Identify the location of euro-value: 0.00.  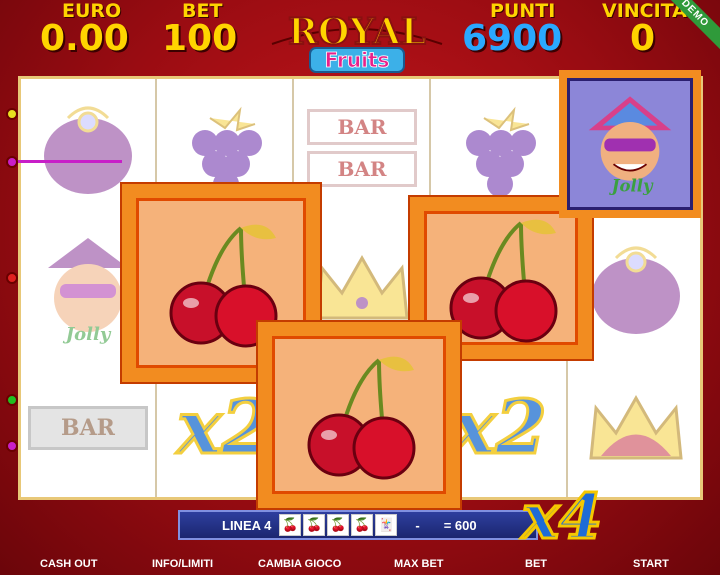
(84, 38).